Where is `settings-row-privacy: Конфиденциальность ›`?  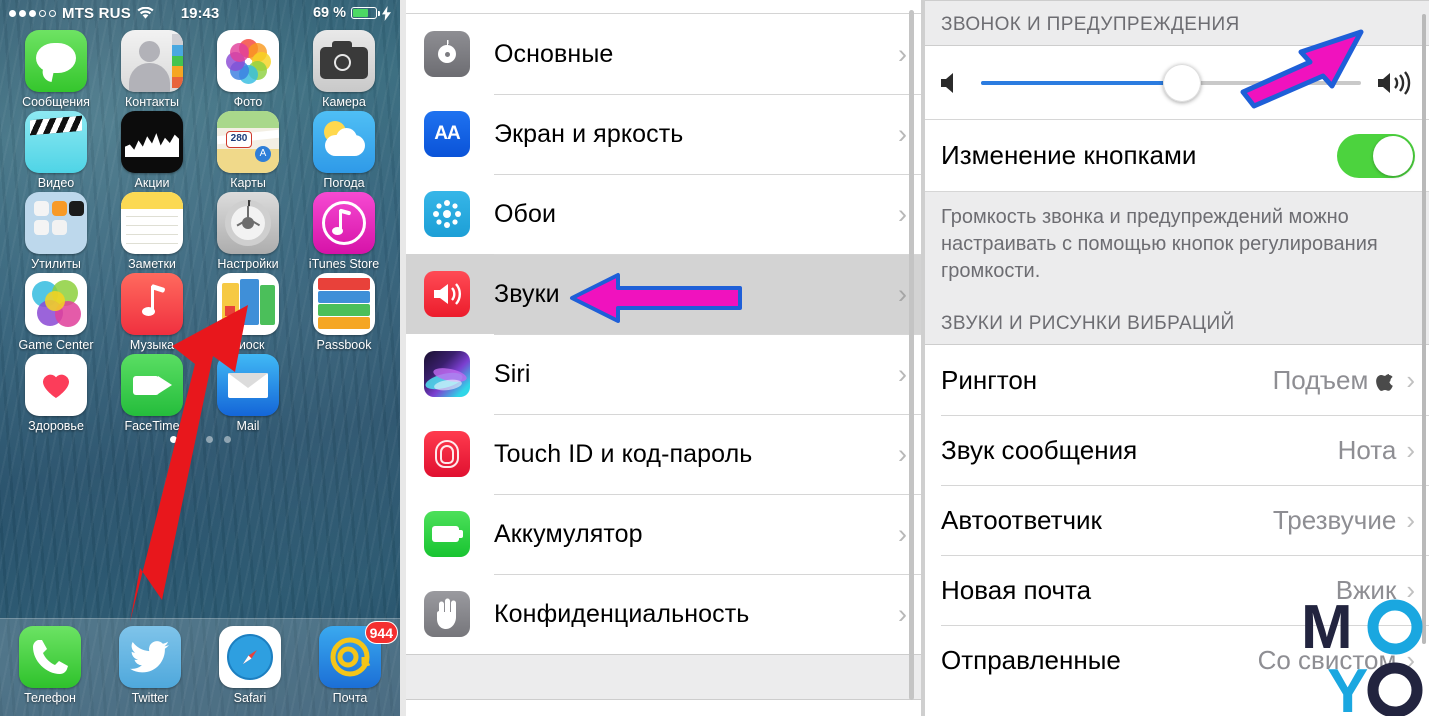
settings-row-privacy: Конфиденциальность › is located at coordinates (663, 614).